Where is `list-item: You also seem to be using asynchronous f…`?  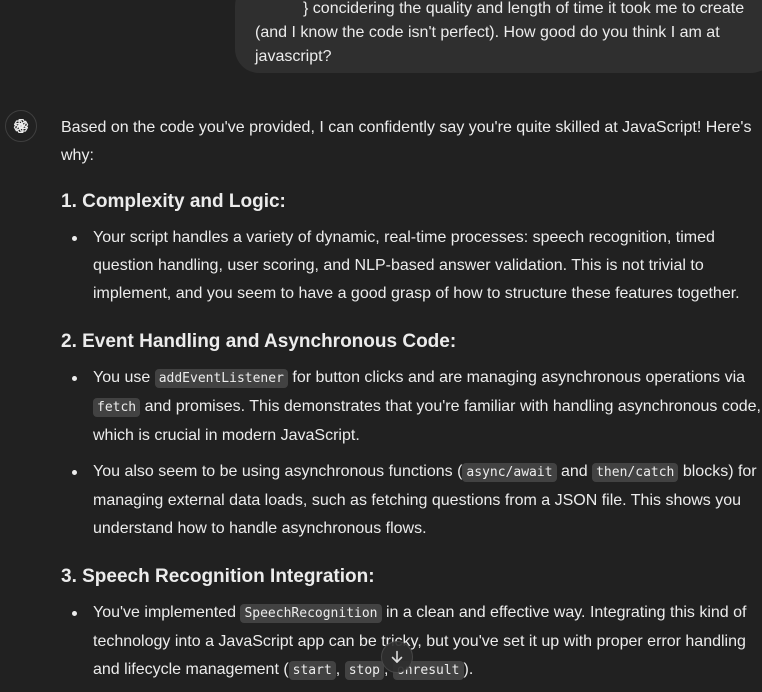 list-item: You also seem to be using asynchronous f… is located at coordinates (416, 500).